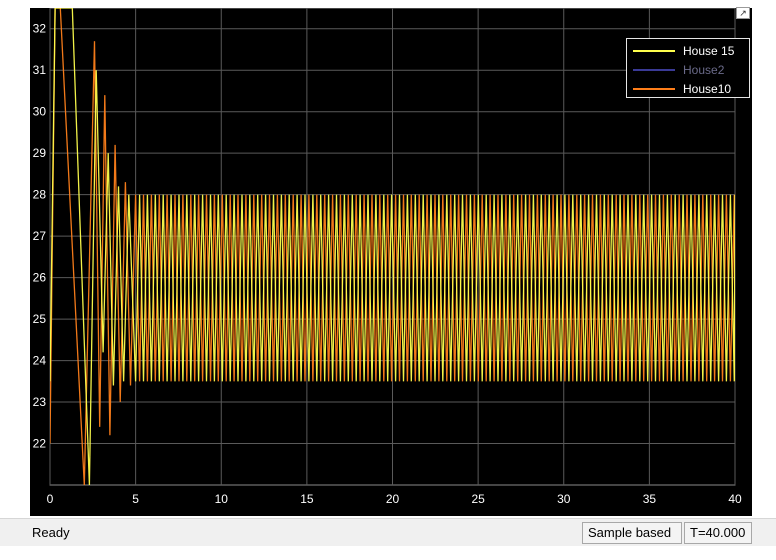 This screenshot has height=560, width=776. I want to click on undock-icon: ↗, so click(743, 13).